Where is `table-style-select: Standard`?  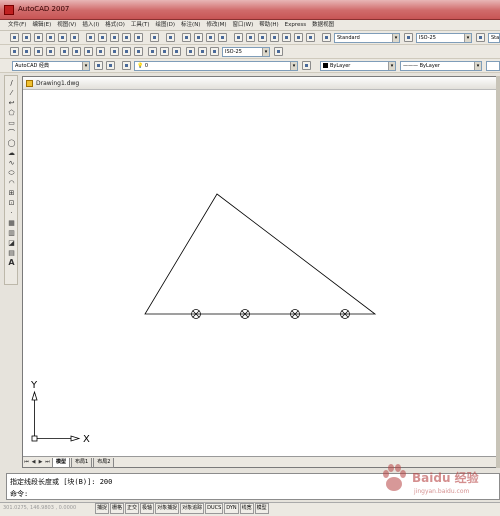
table-style-select: Standard is located at coordinates (494, 38).